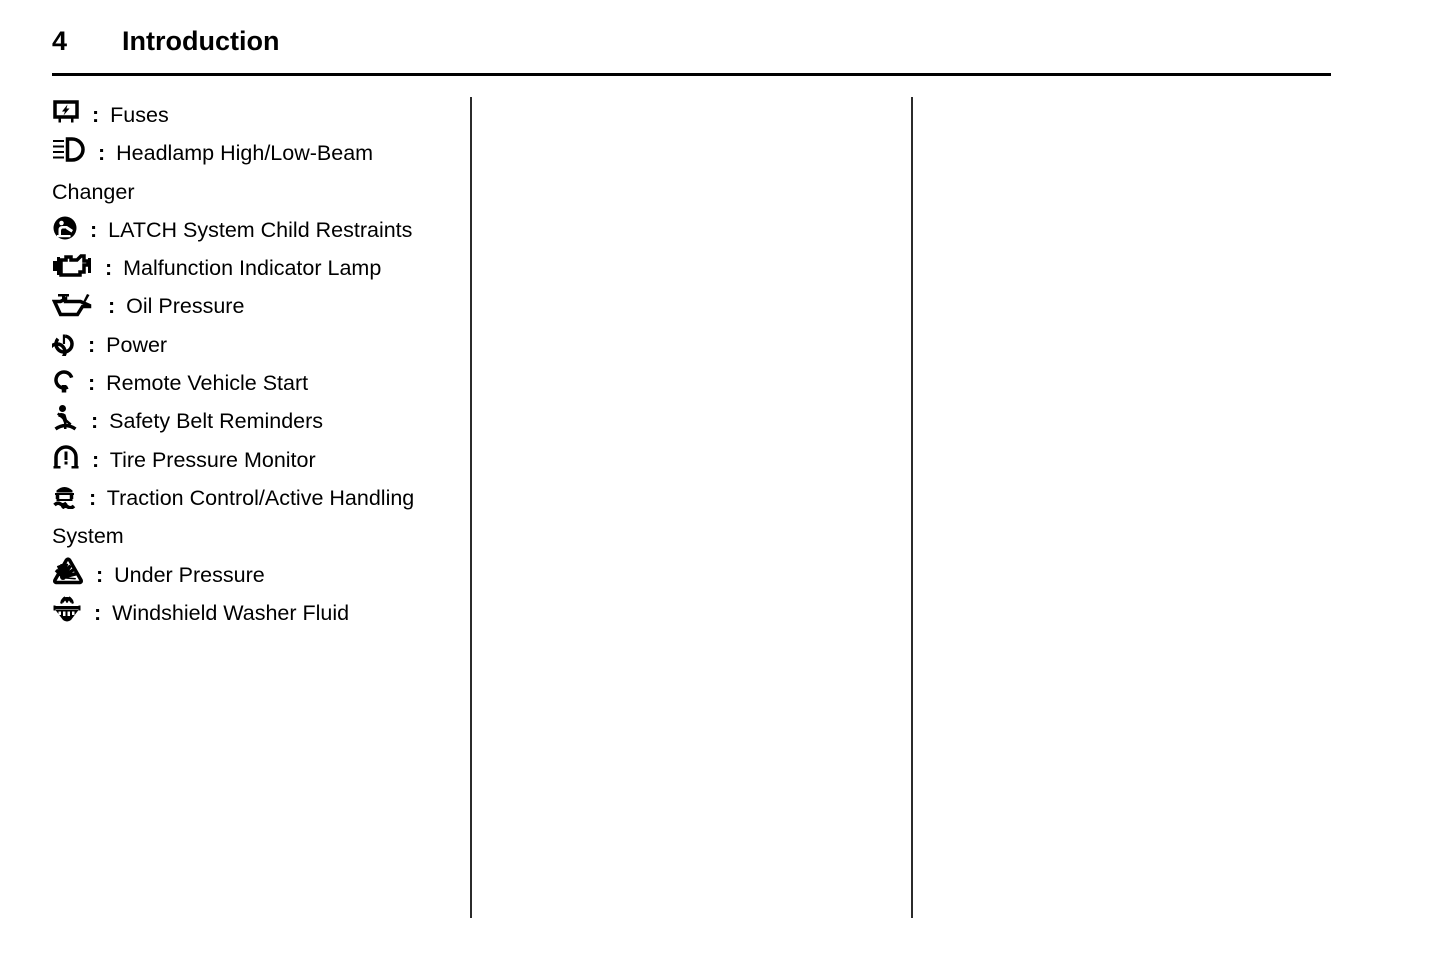 This screenshot has width=1445, height=965. I want to click on list-item: : Power, so click(254, 345).